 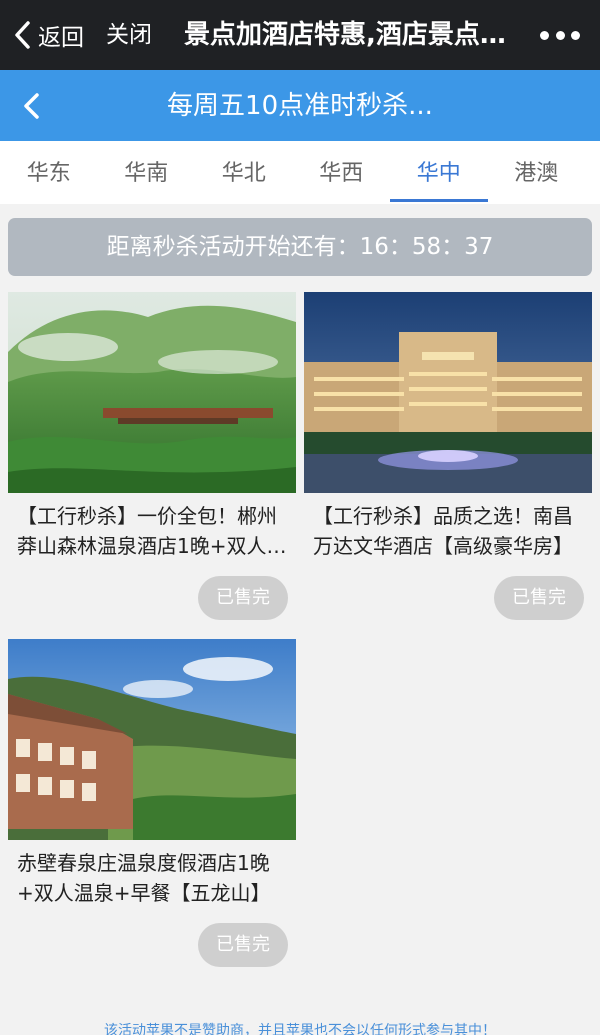 What do you see at coordinates (129, 35) in the screenshot?
I see `close-button: 关闭` at bounding box center [129, 35].